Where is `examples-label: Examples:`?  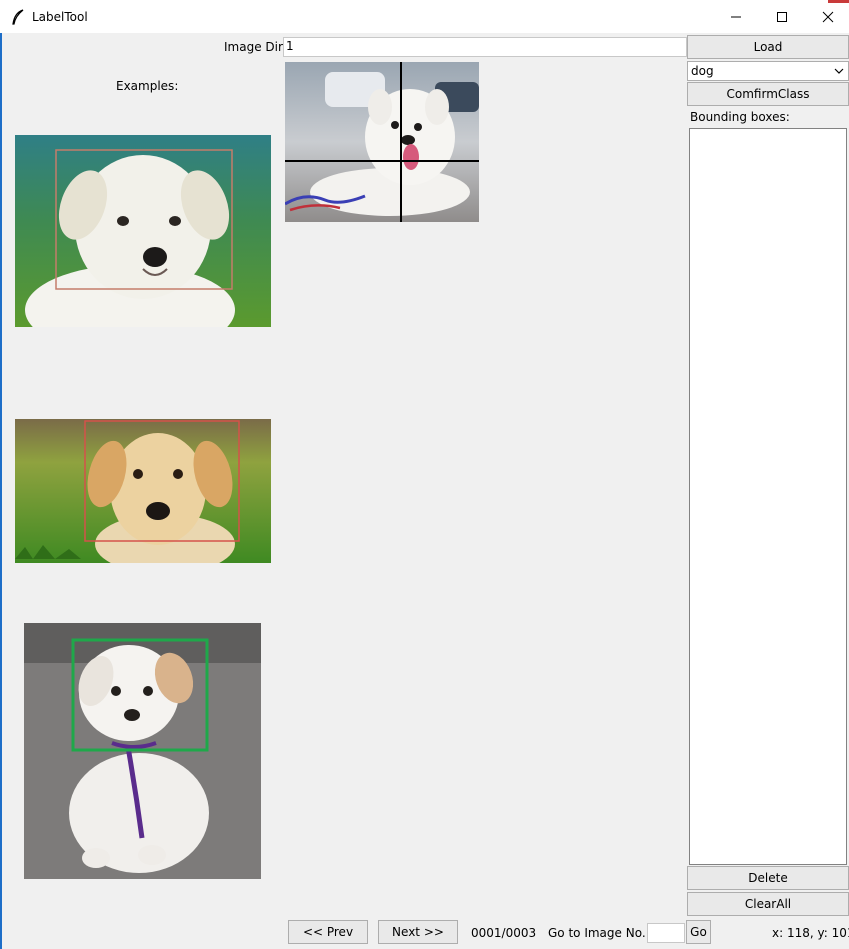 examples-label: Examples: is located at coordinates (147, 86).